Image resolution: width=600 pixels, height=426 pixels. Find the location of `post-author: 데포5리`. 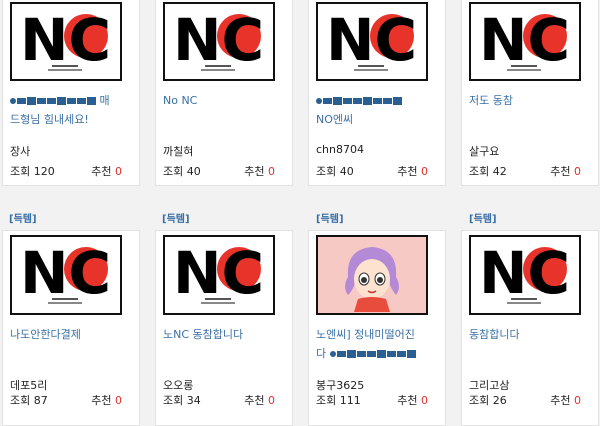

post-author: 데포5리 is located at coordinates (28, 385).